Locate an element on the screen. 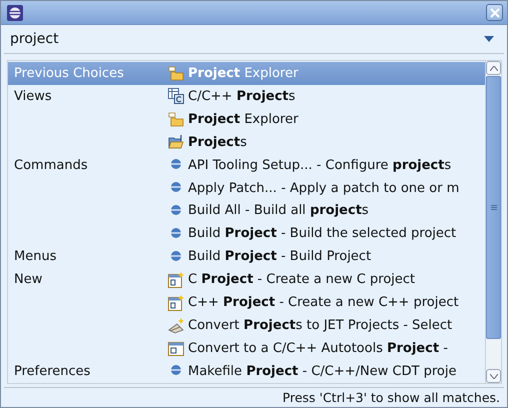  list-item: Apply Patch... - Apply a patch to one or m is located at coordinates (246, 188).